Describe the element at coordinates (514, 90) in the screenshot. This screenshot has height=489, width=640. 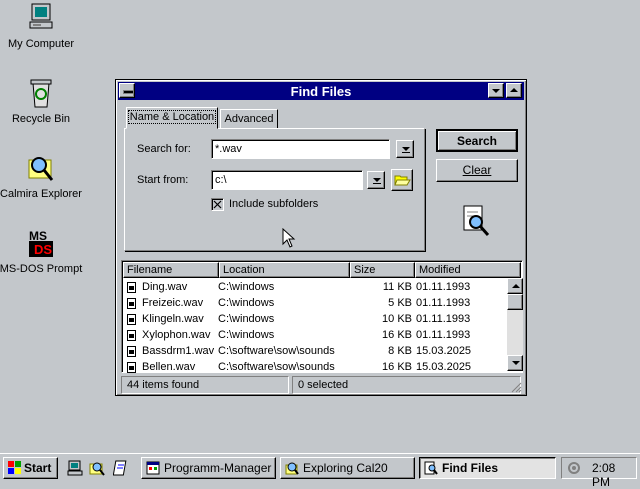
I see `maximize-button` at that location.